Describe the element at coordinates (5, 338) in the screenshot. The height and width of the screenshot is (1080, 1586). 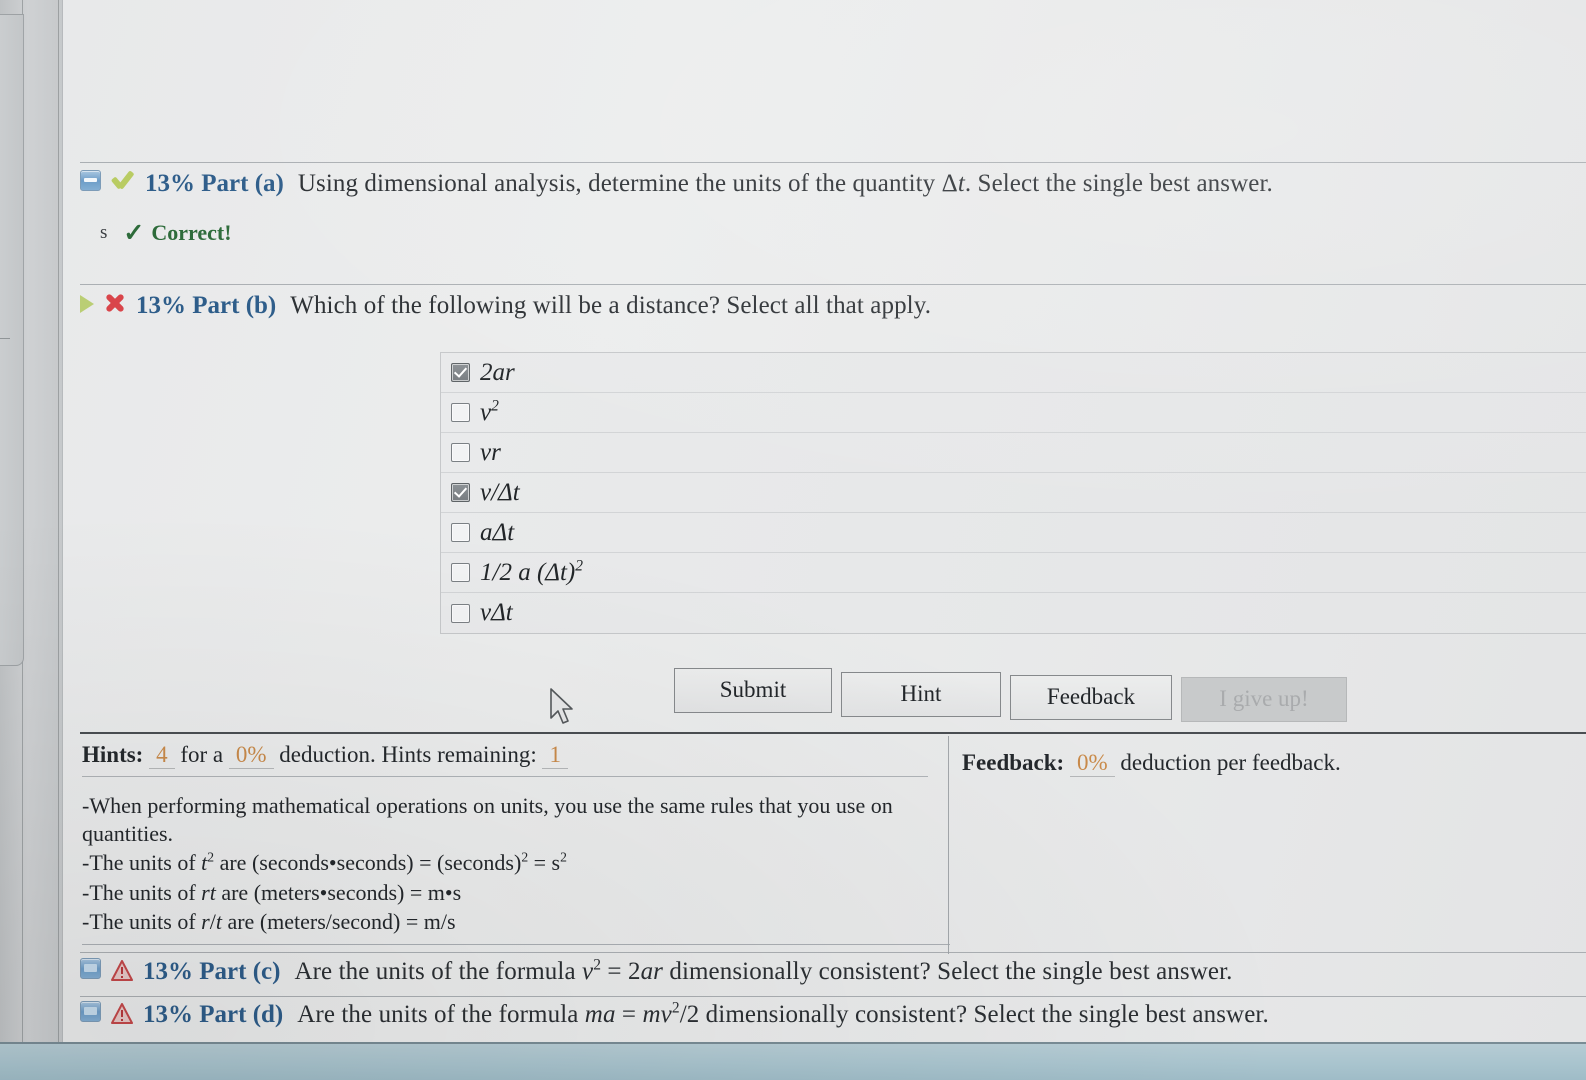
I see `chrome-tick-mark` at that location.